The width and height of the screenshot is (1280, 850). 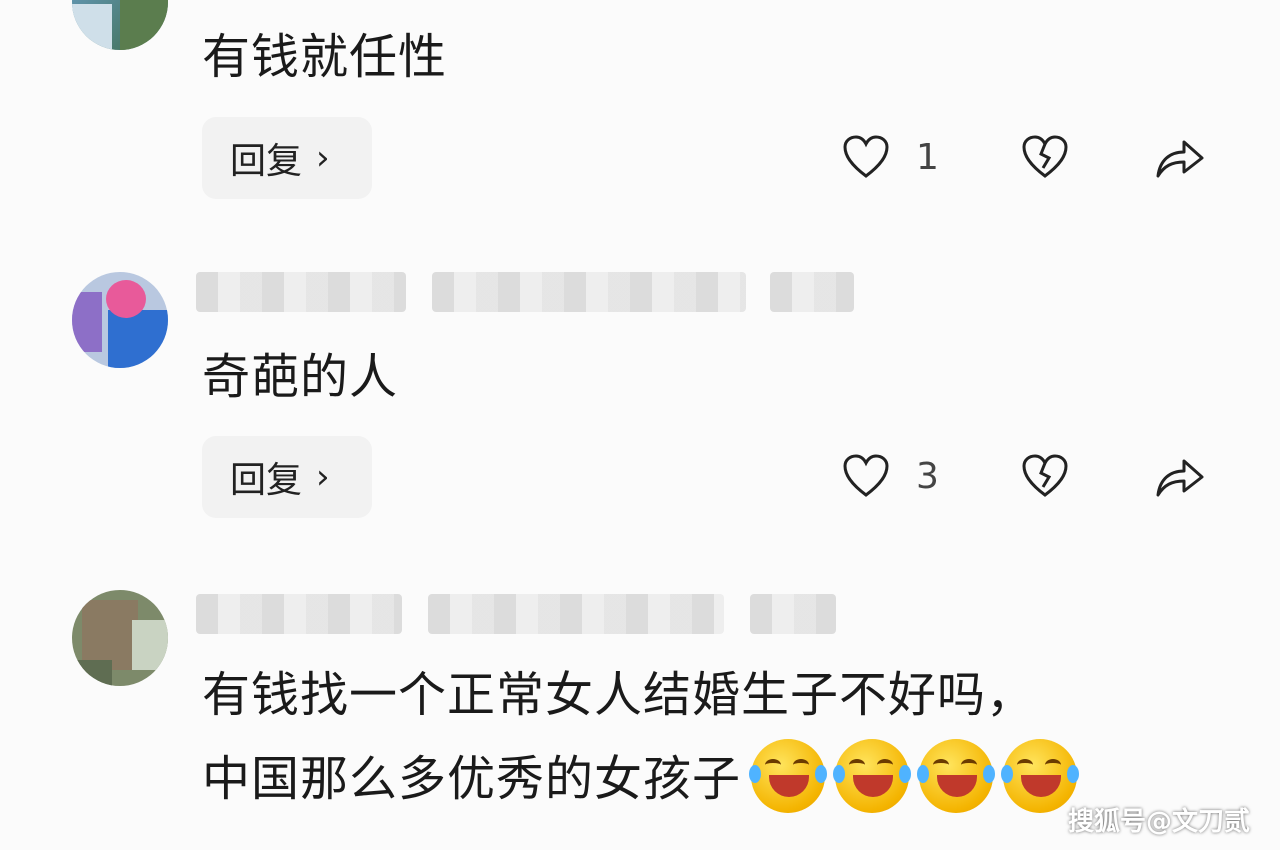 What do you see at coordinates (472, 779) in the screenshot?
I see `comment-text-line-2-text: 中国那么多优秀的女孩子` at bounding box center [472, 779].